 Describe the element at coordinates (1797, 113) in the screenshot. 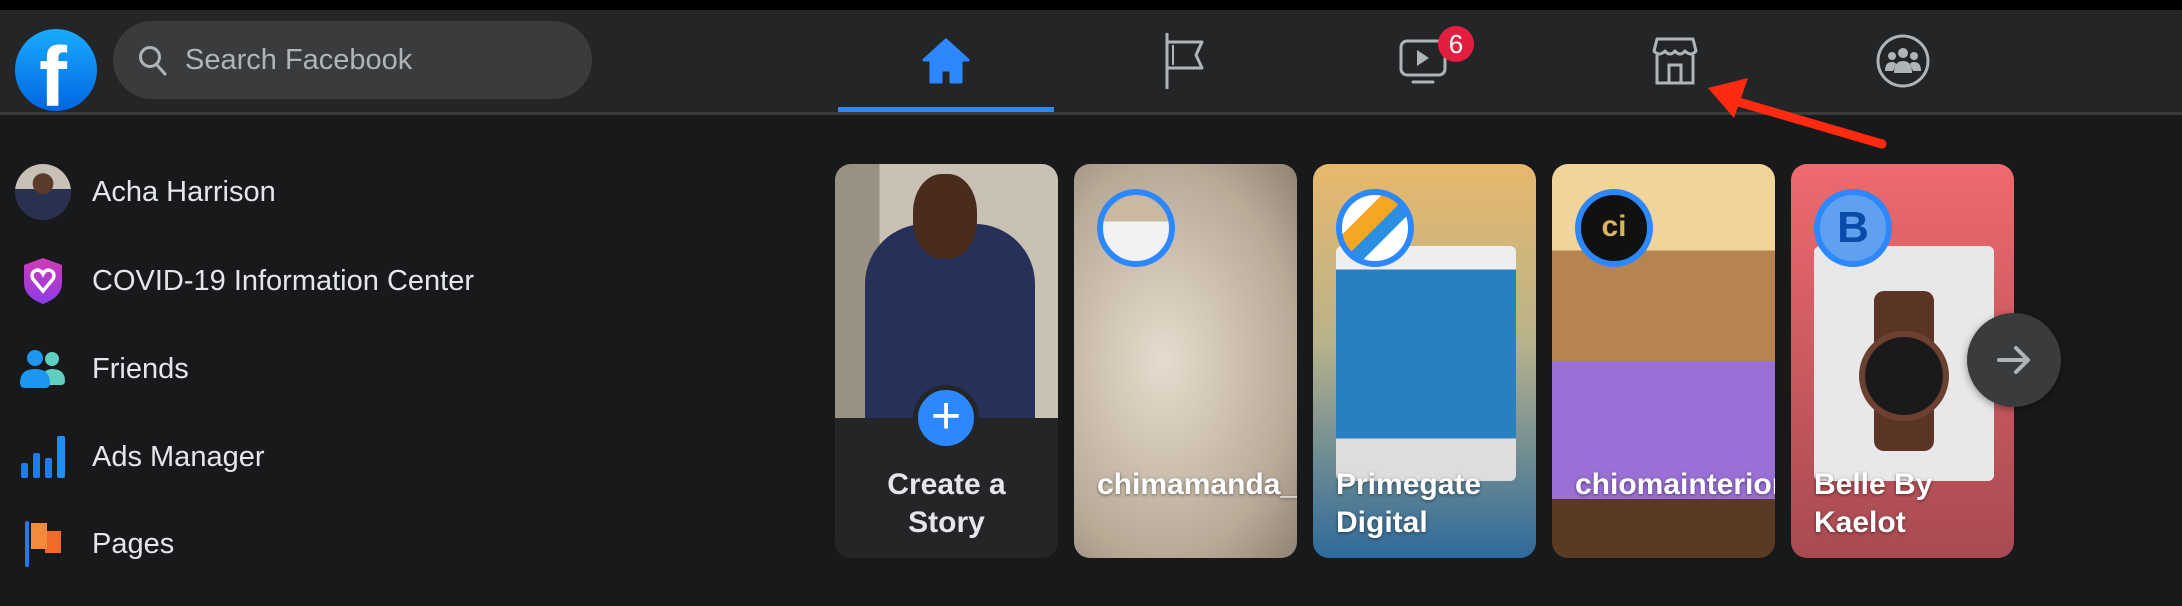

I see `annotation-red-arrow` at that location.